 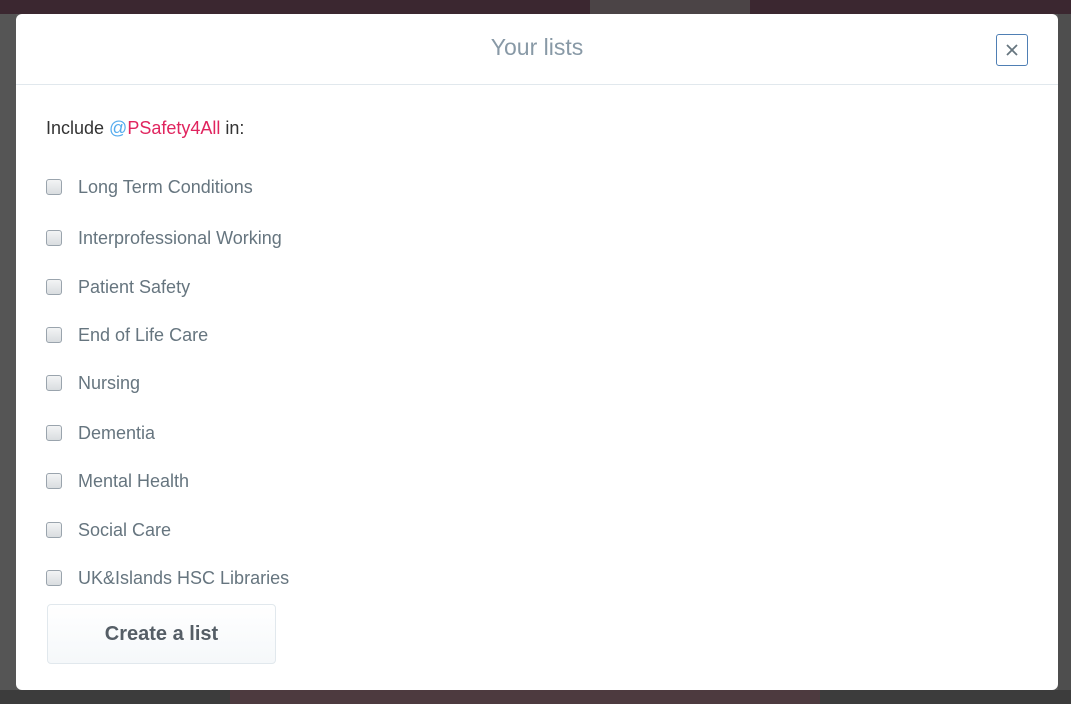 I want to click on list-item-long-term-conditions: Long Term Conditions, so click(x=149, y=187).